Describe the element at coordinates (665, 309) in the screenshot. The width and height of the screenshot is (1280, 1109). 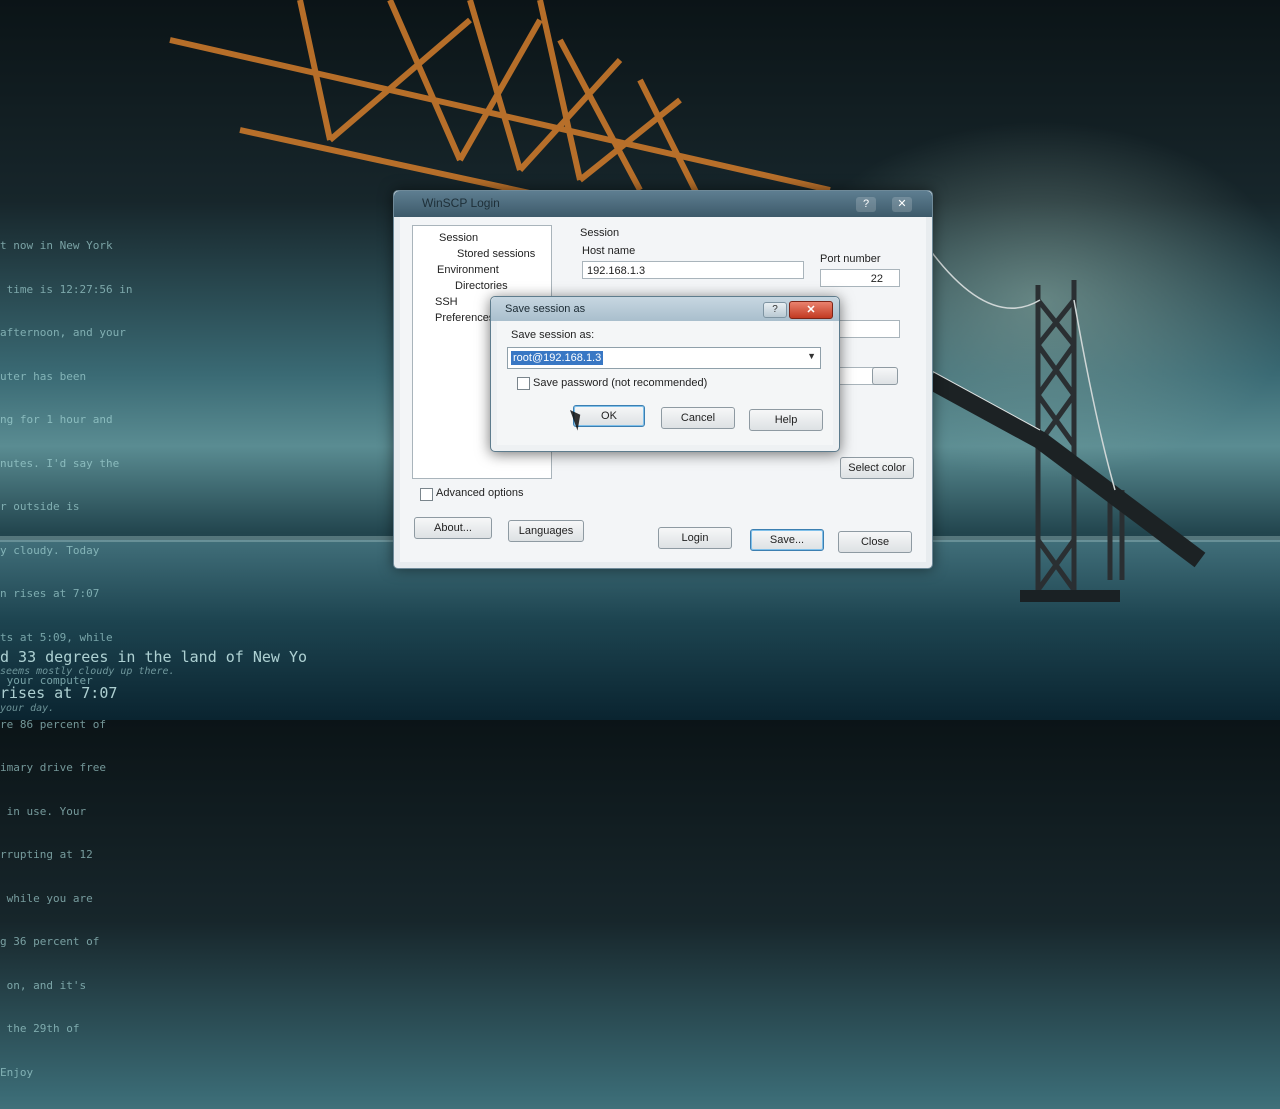
I see `dialog-titlebar: Save session as ? ✕` at that location.